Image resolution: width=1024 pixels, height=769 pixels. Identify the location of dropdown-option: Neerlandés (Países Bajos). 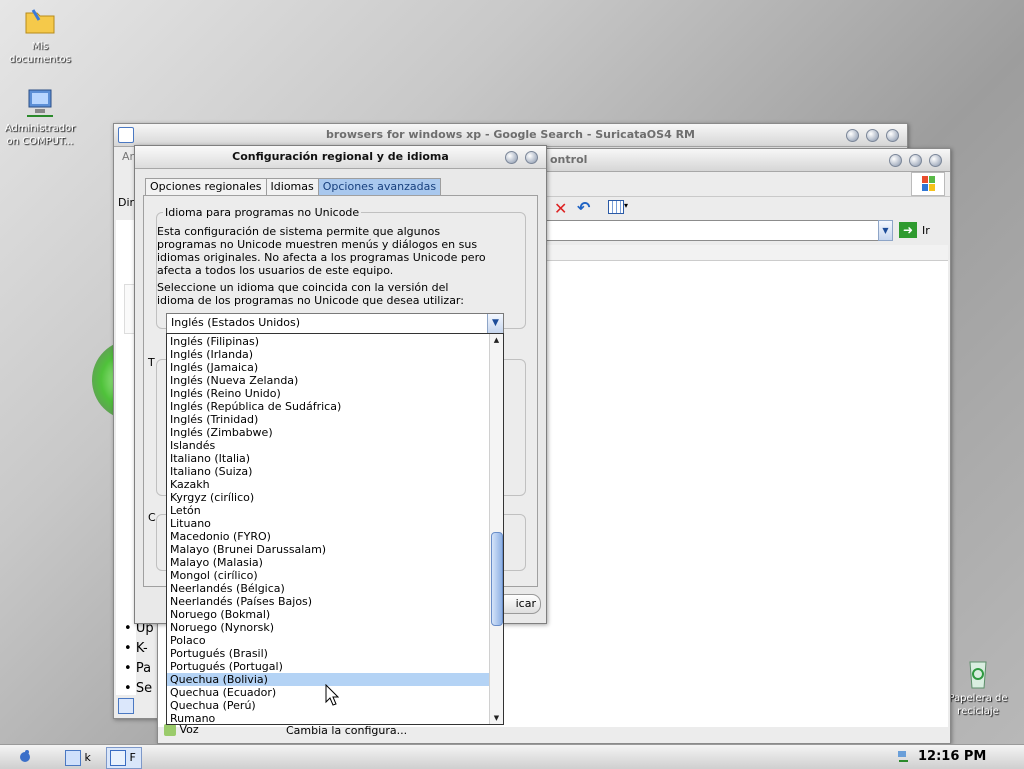
(328, 601).